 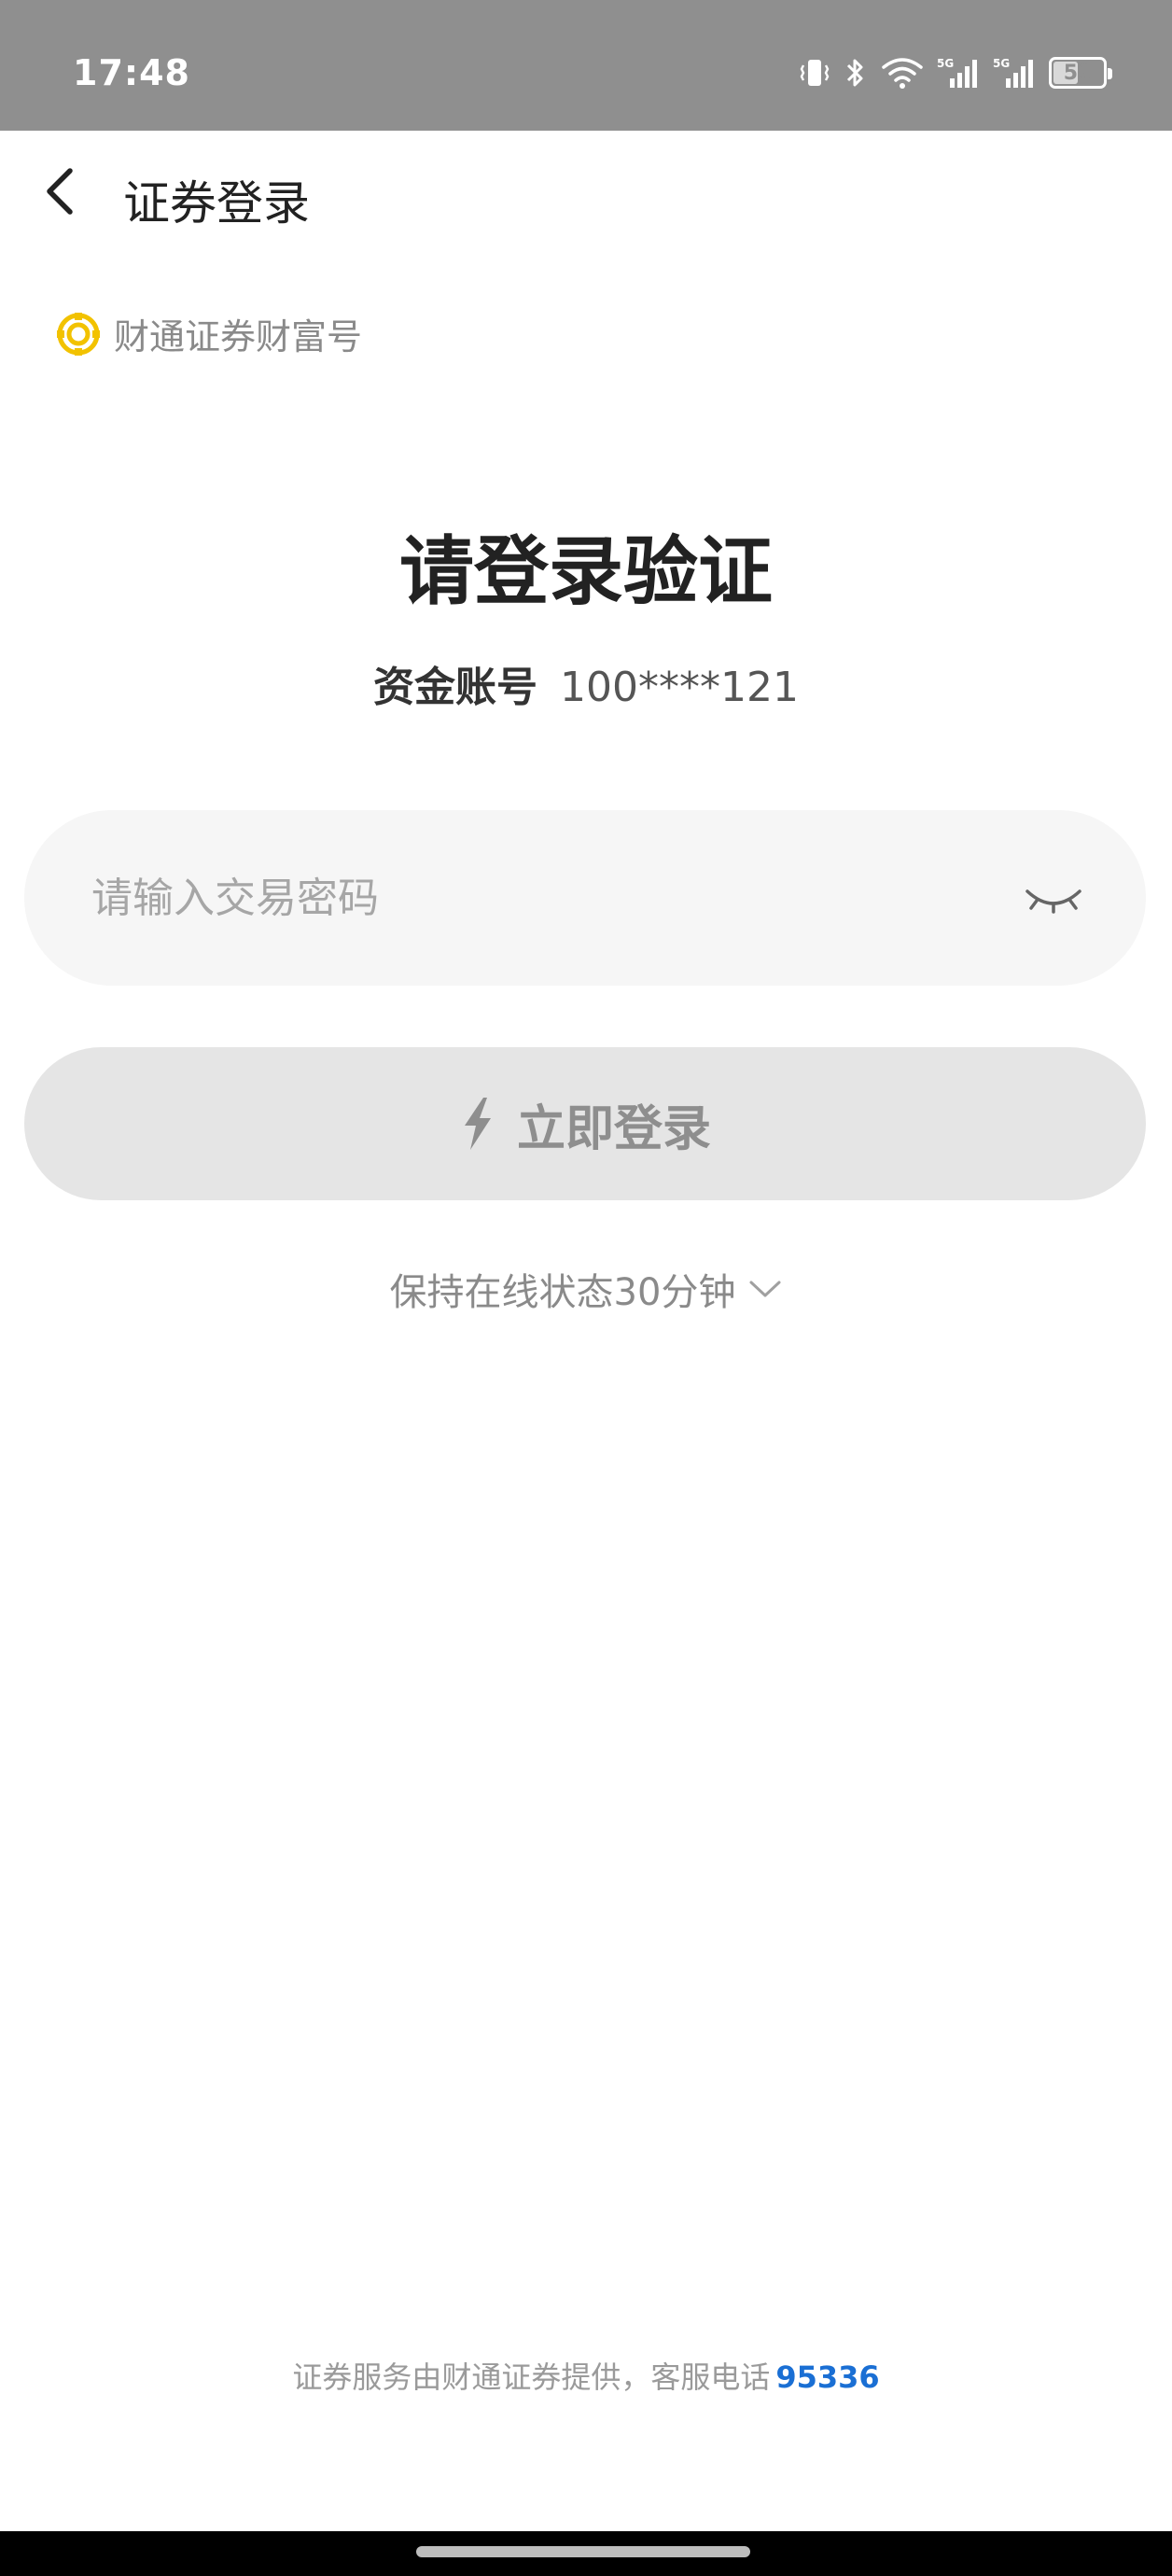 I want to click on chevron-left-icon, so click(x=60, y=191).